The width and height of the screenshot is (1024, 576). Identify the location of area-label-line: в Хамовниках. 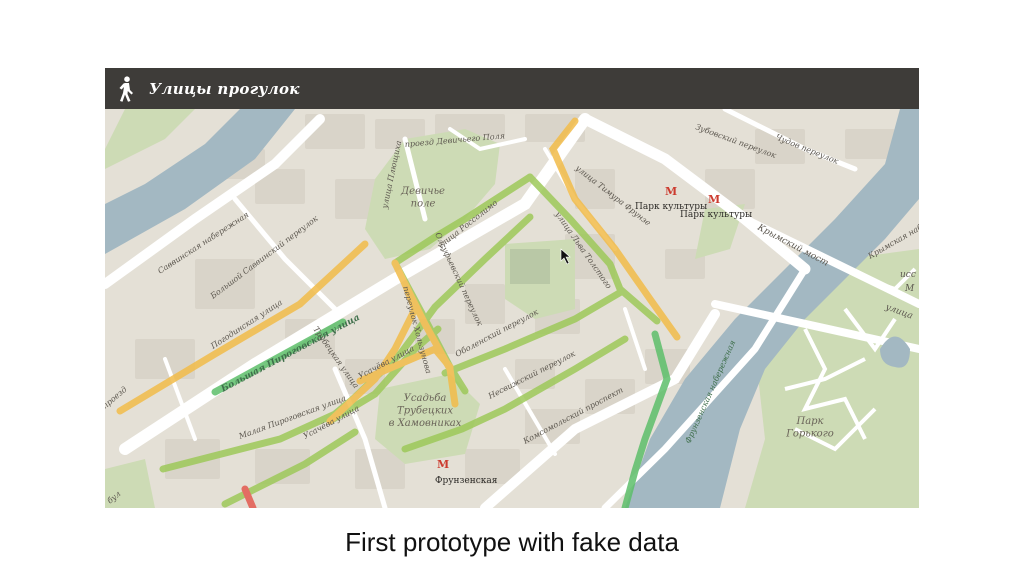
(425, 423).